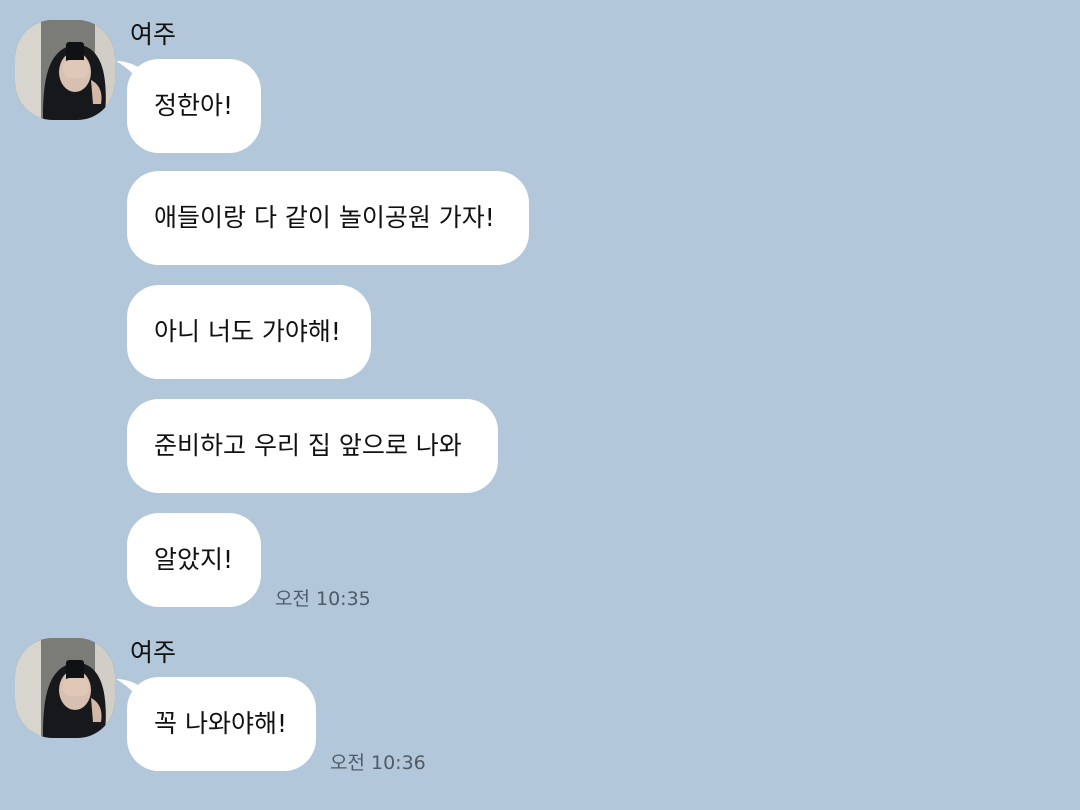 The height and width of the screenshot is (810, 1080). Describe the element at coordinates (221, 724) in the screenshot. I see `message-bubble: 꼭 나와야해!` at that location.